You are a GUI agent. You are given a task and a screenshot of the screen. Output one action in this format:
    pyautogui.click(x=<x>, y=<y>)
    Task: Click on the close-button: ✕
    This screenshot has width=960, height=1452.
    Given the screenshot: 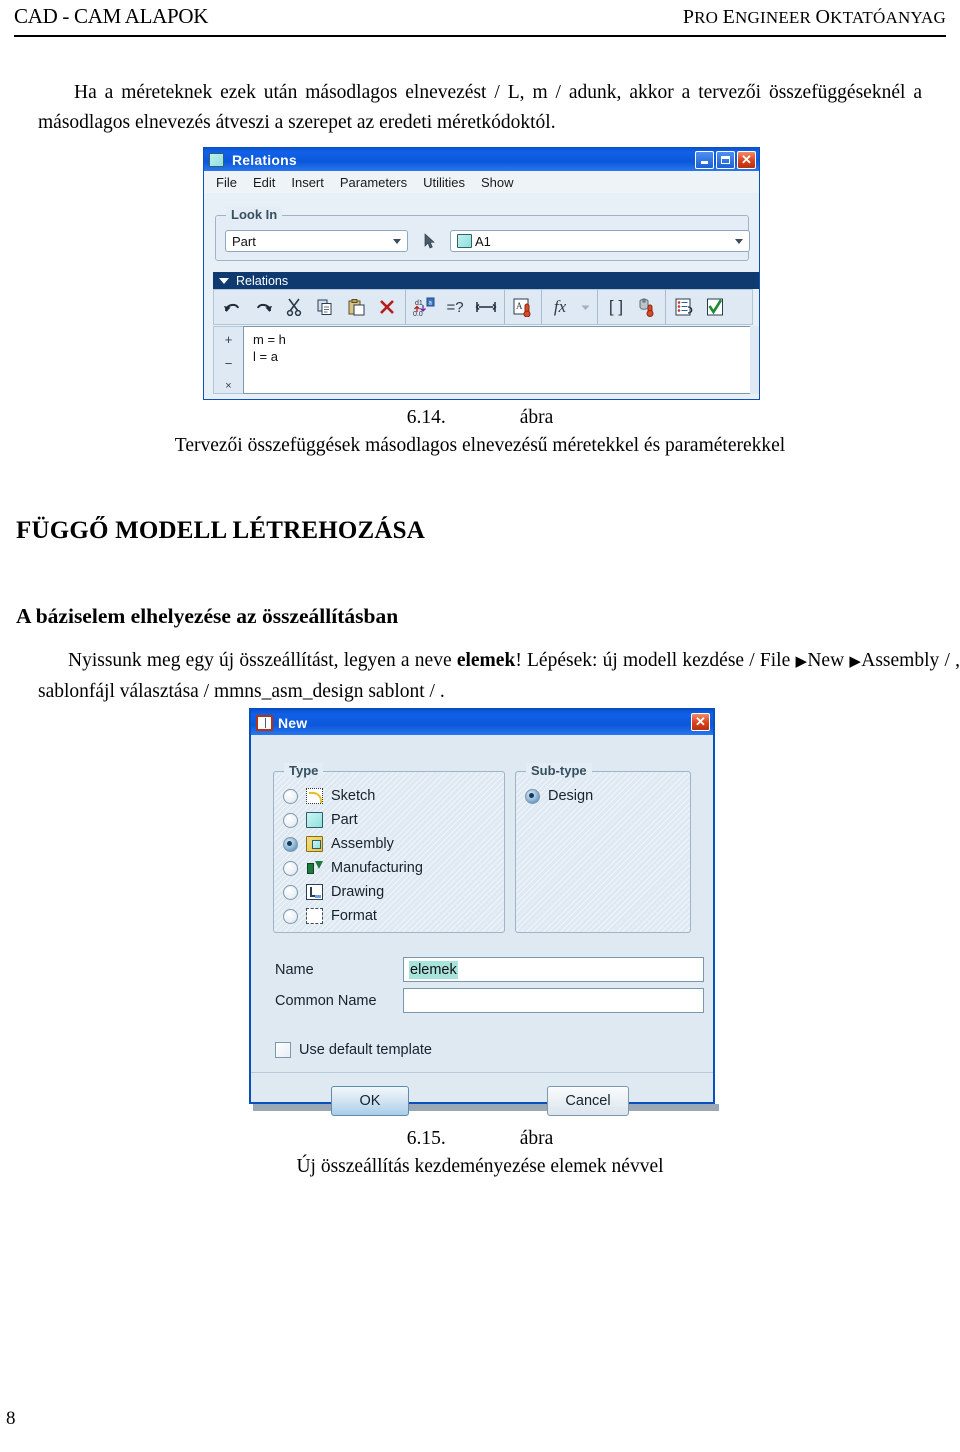 What is the action you would take?
    pyautogui.click(x=746, y=160)
    